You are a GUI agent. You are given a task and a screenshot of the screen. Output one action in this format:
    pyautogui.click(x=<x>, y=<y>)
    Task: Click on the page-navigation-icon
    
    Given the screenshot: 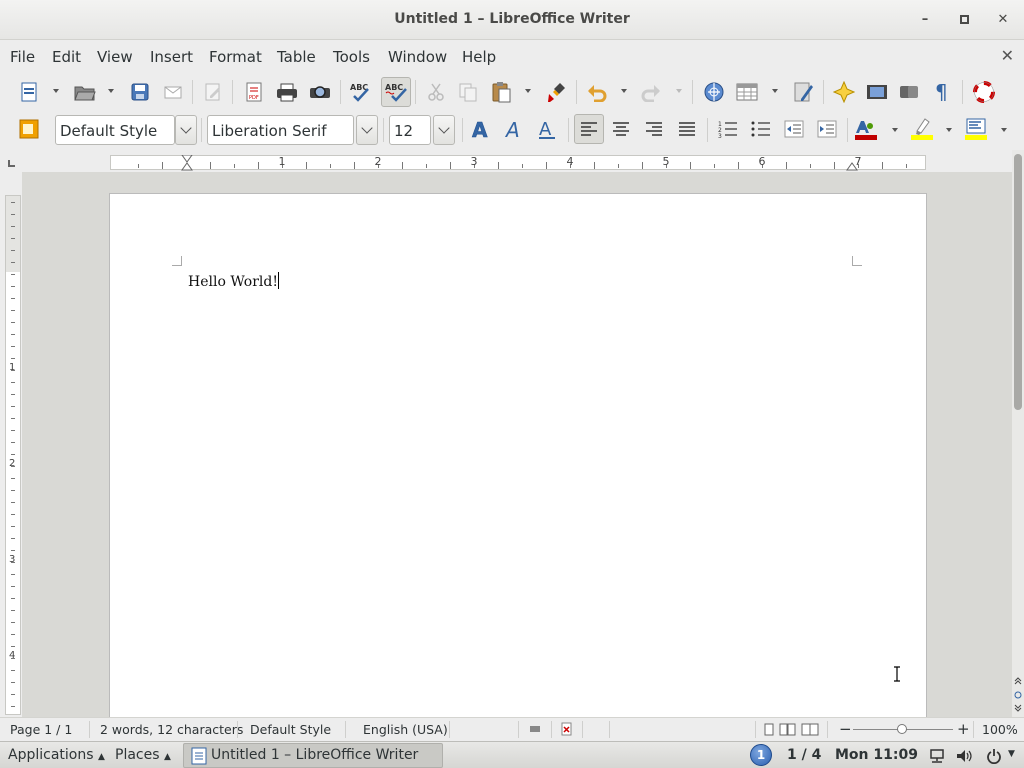 What is the action you would take?
    pyautogui.click(x=1018, y=695)
    